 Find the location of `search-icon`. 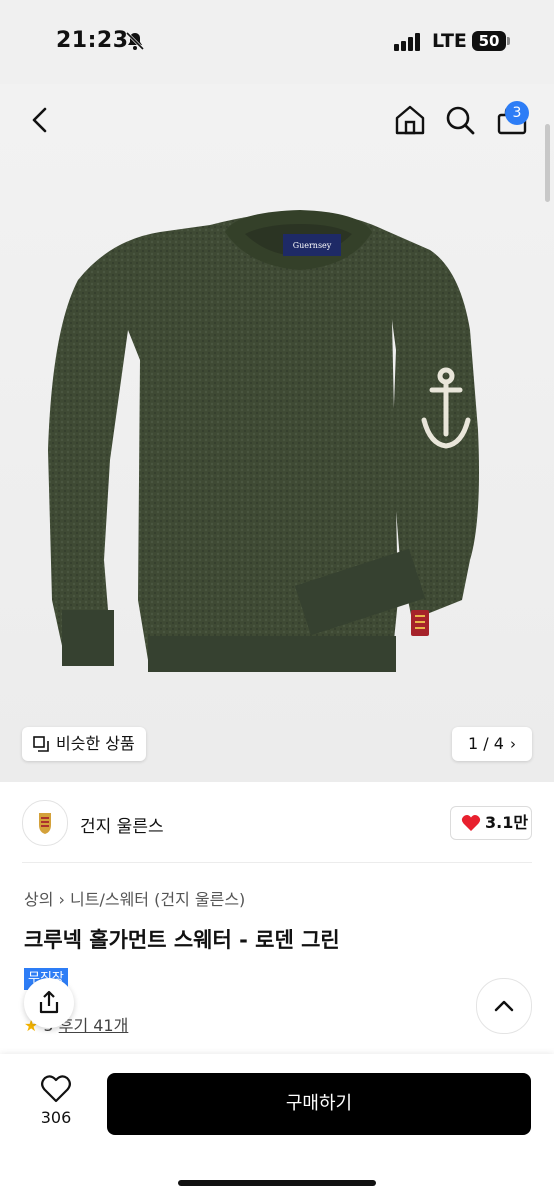

search-icon is located at coordinates (460, 120).